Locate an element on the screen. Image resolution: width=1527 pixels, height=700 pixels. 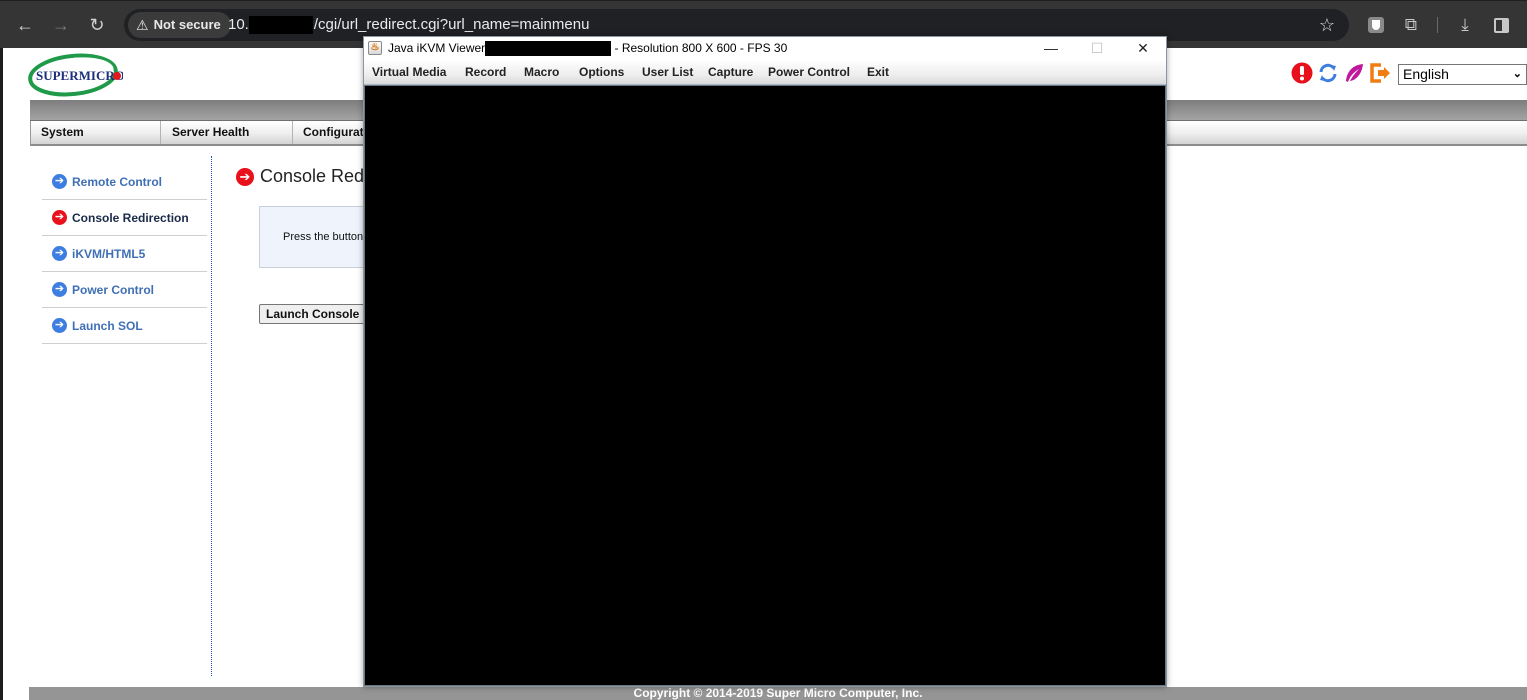
extensions-puzzle-icon: ⧉ is located at coordinates (1411, 25).